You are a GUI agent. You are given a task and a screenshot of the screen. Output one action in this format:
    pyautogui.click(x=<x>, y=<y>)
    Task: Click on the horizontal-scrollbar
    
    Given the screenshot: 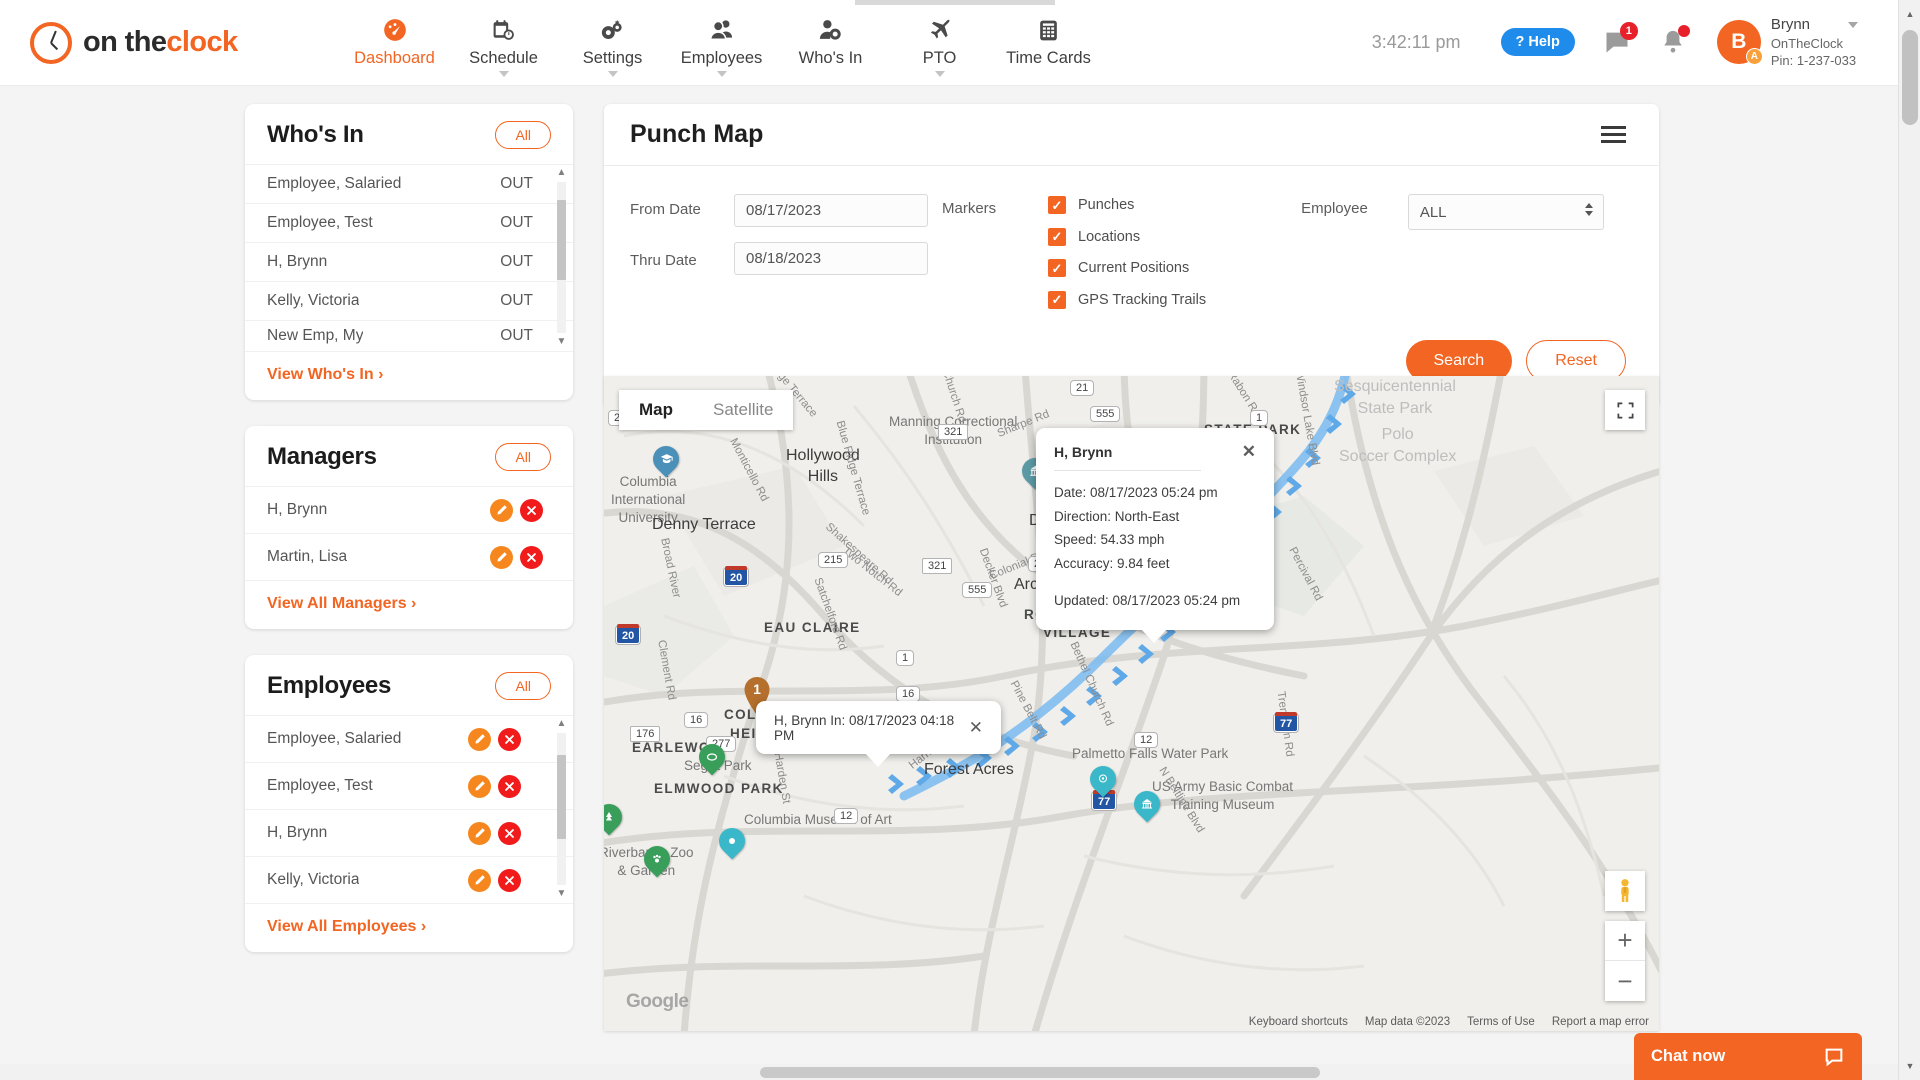 What is the action you would take?
    pyautogui.click(x=949, y=1072)
    